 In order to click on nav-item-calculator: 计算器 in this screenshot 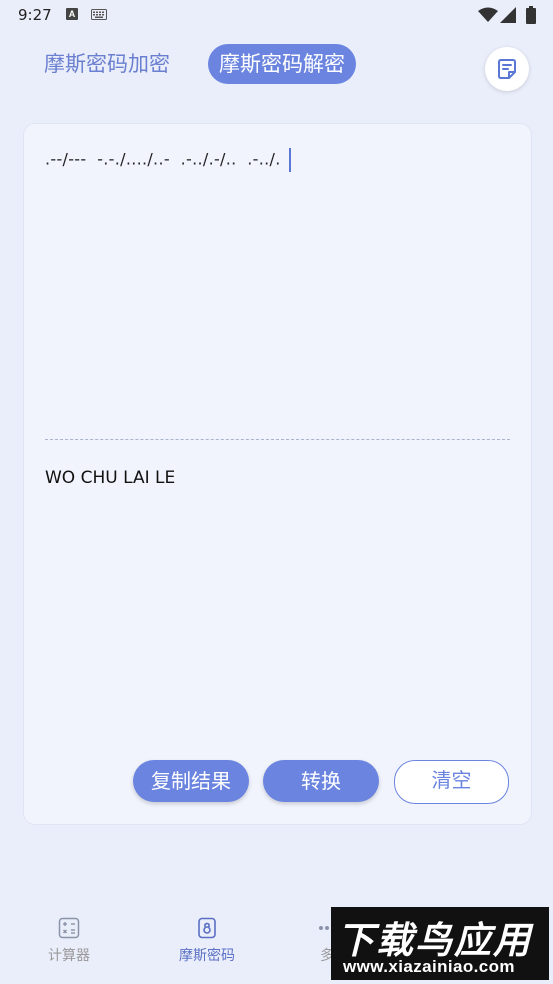, I will do `click(69, 941)`.